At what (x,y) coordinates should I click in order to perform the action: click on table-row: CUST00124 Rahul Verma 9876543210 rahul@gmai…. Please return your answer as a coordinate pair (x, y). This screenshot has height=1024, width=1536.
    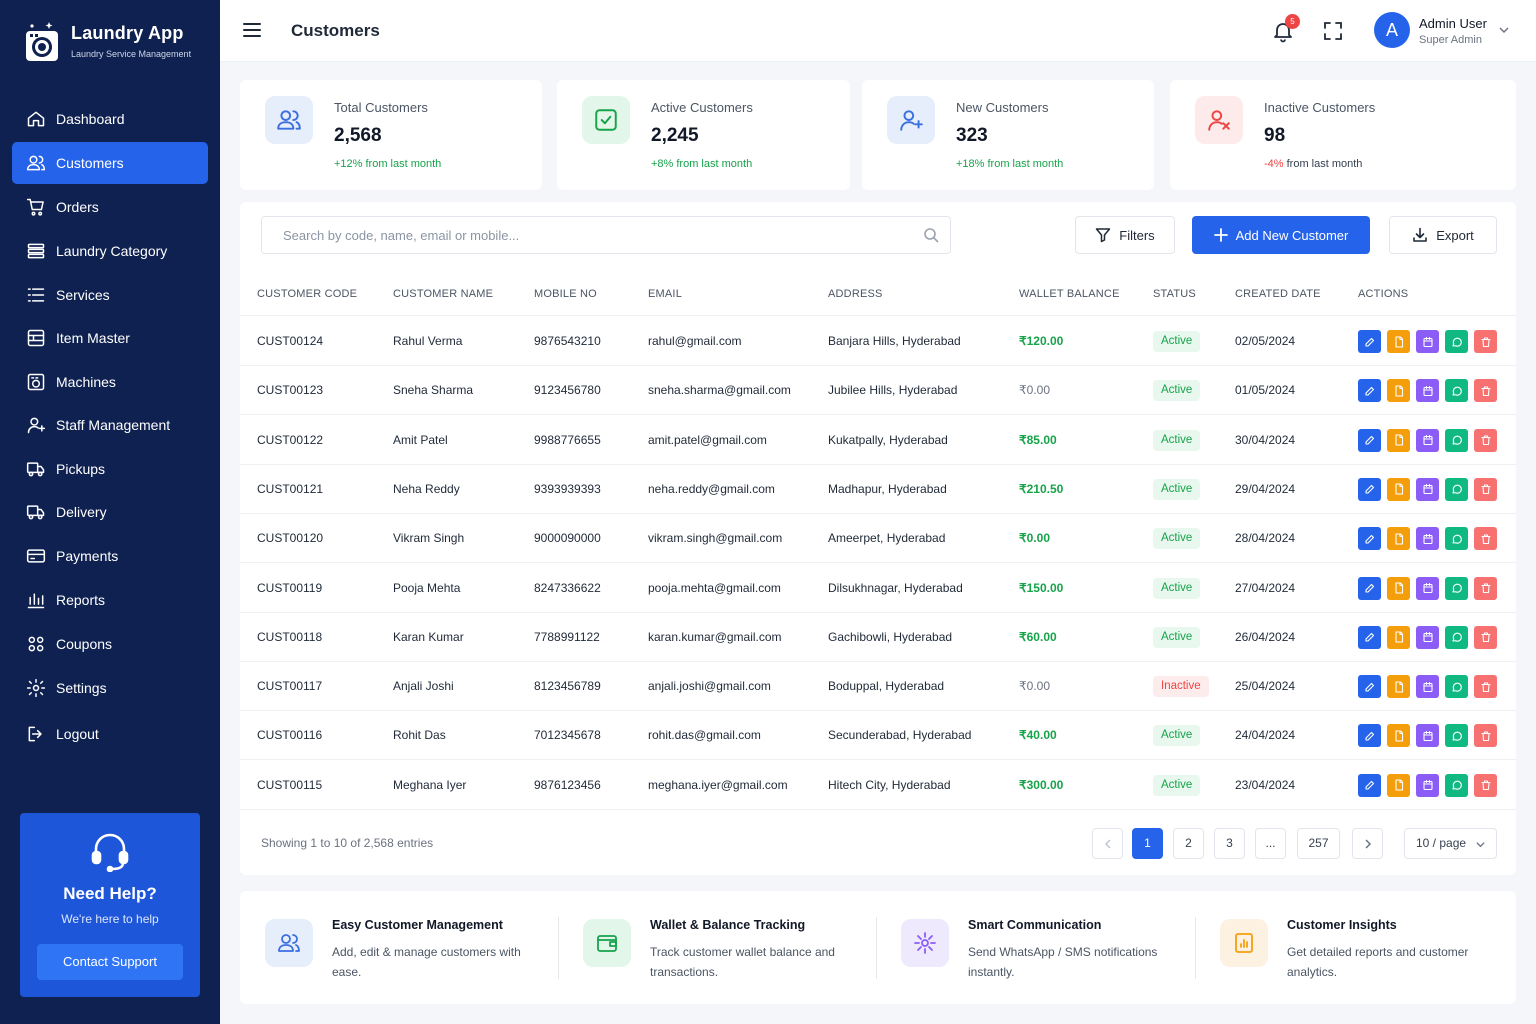
    Looking at the image, I should click on (878, 341).